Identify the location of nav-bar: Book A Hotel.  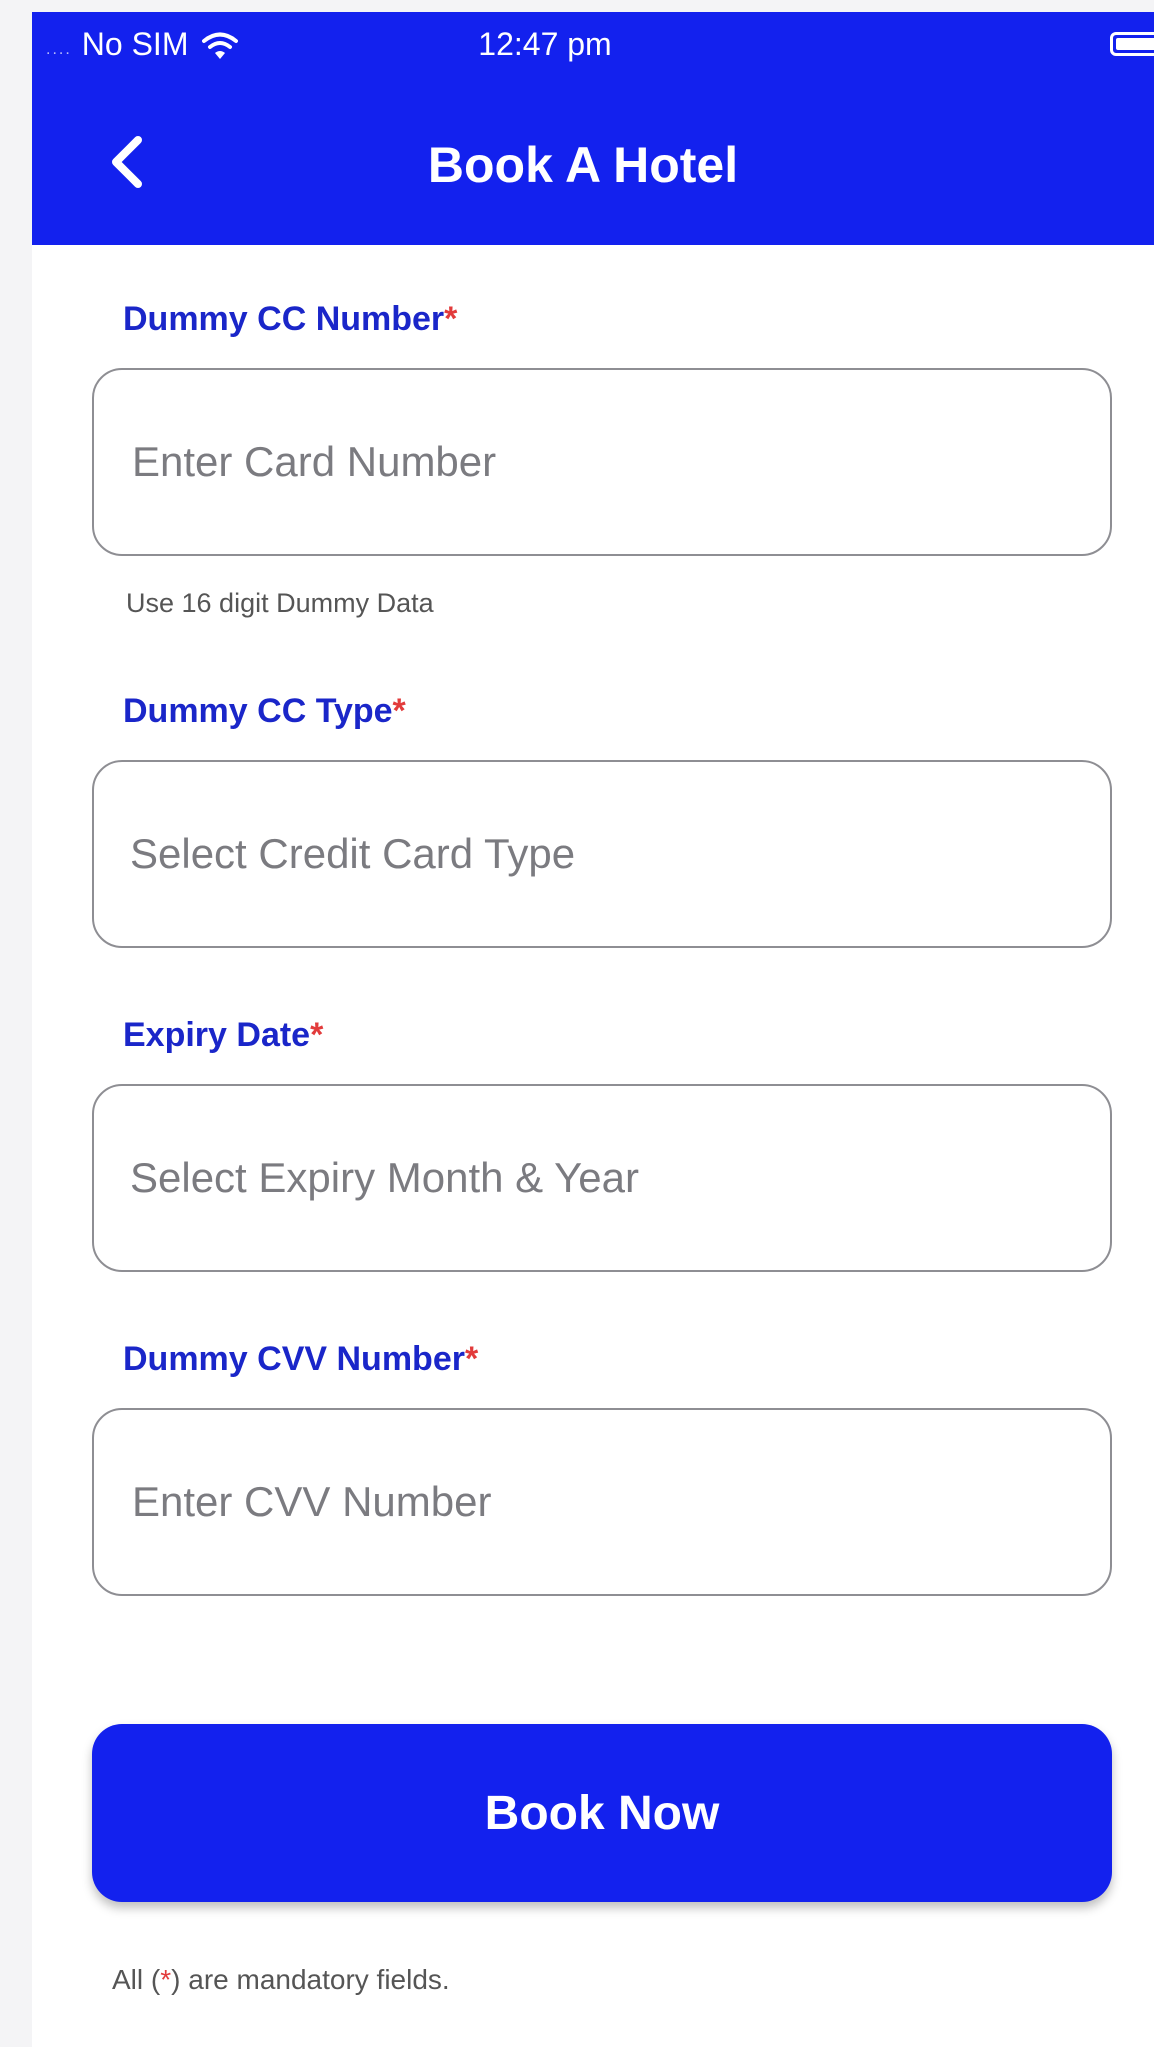
(593, 162).